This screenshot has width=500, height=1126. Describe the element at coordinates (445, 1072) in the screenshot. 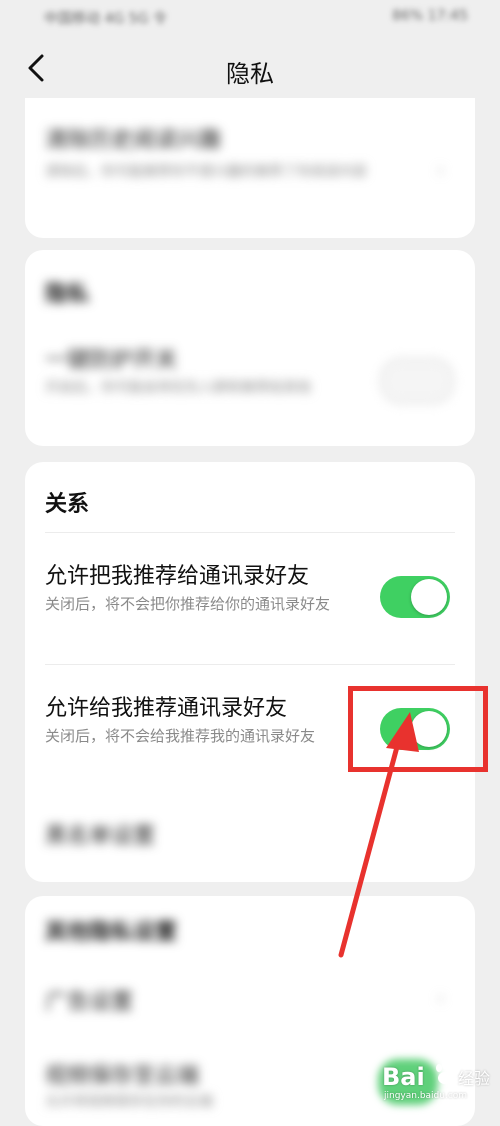

I see `paw-icon` at that location.